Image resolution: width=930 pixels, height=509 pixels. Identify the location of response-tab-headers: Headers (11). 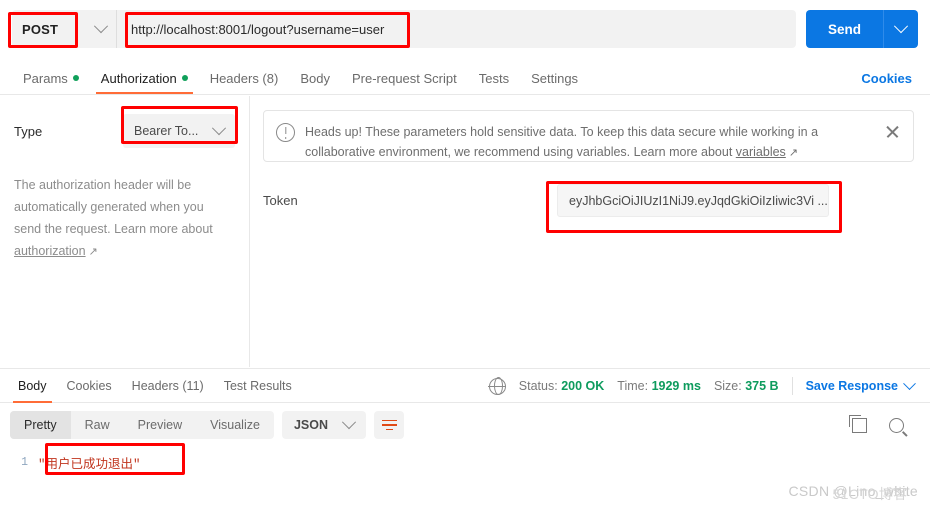
(168, 386).